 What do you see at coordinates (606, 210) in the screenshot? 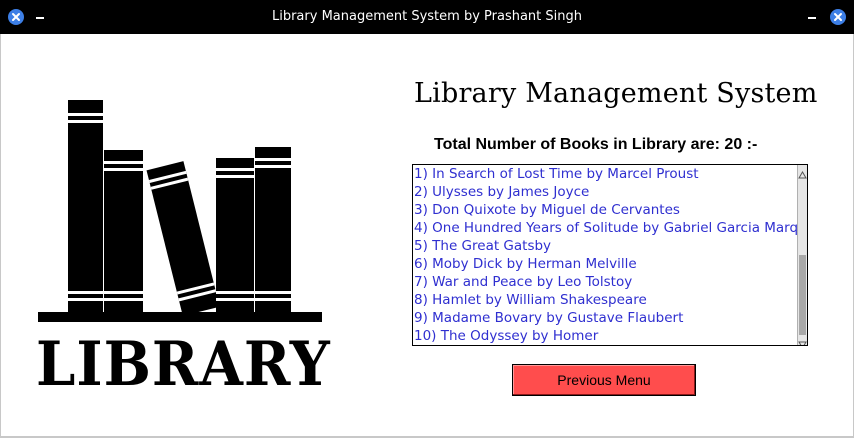
I see `list-item: 3) Don Quixote by Miguel de Cervantes` at bounding box center [606, 210].